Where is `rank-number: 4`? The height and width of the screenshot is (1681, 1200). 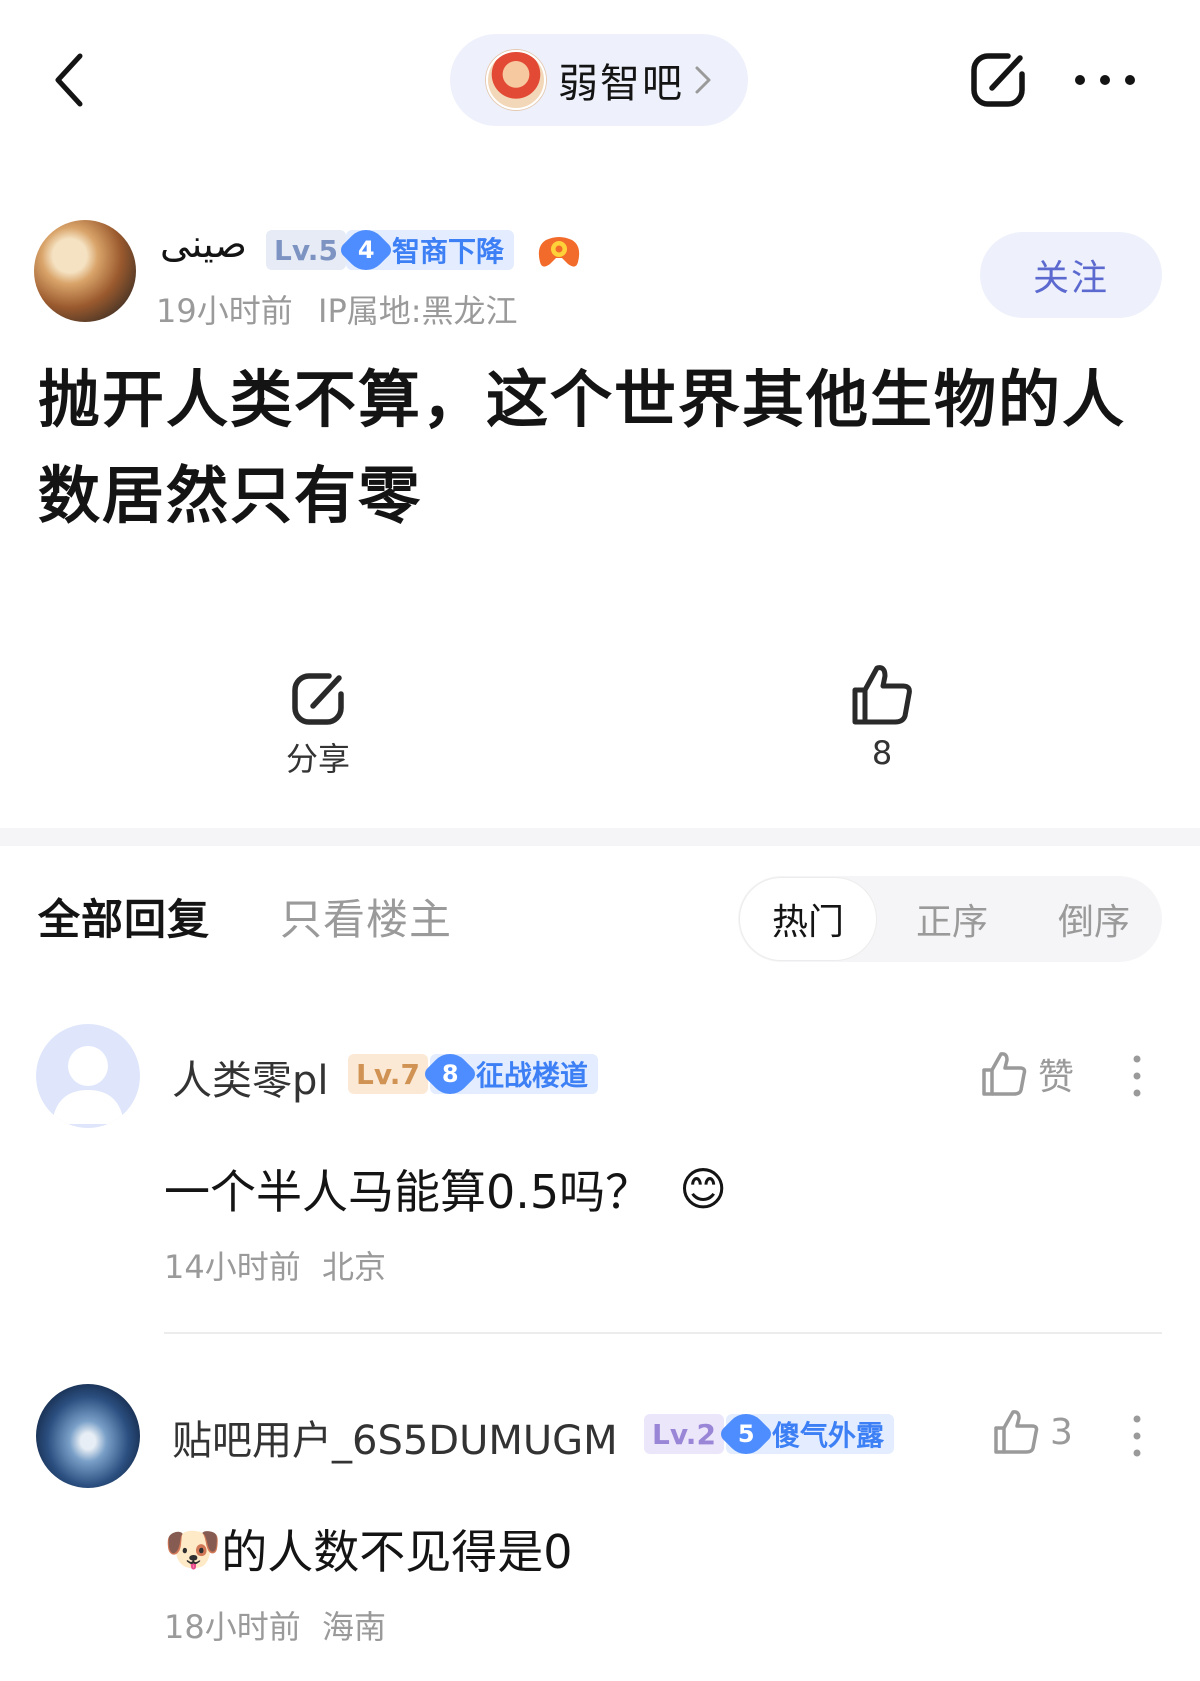
rank-number: 4 is located at coordinates (366, 250).